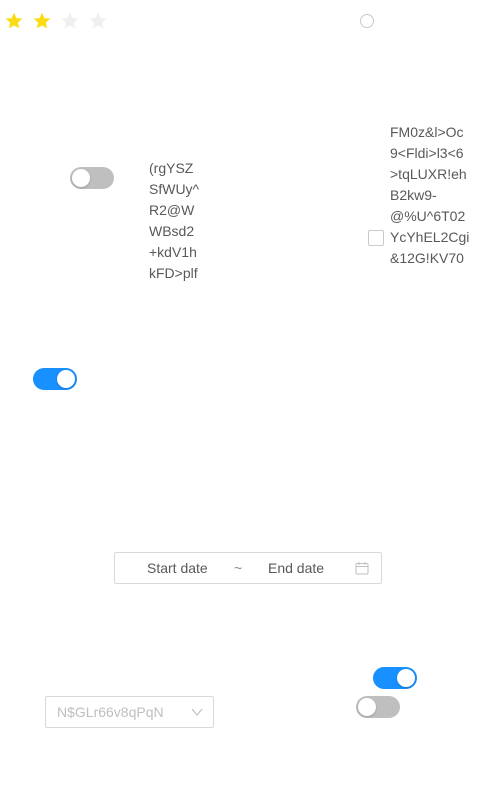  Describe the element at coordinates (197, 712) in the screenshot. I see `chevron-down-icon` at that location.